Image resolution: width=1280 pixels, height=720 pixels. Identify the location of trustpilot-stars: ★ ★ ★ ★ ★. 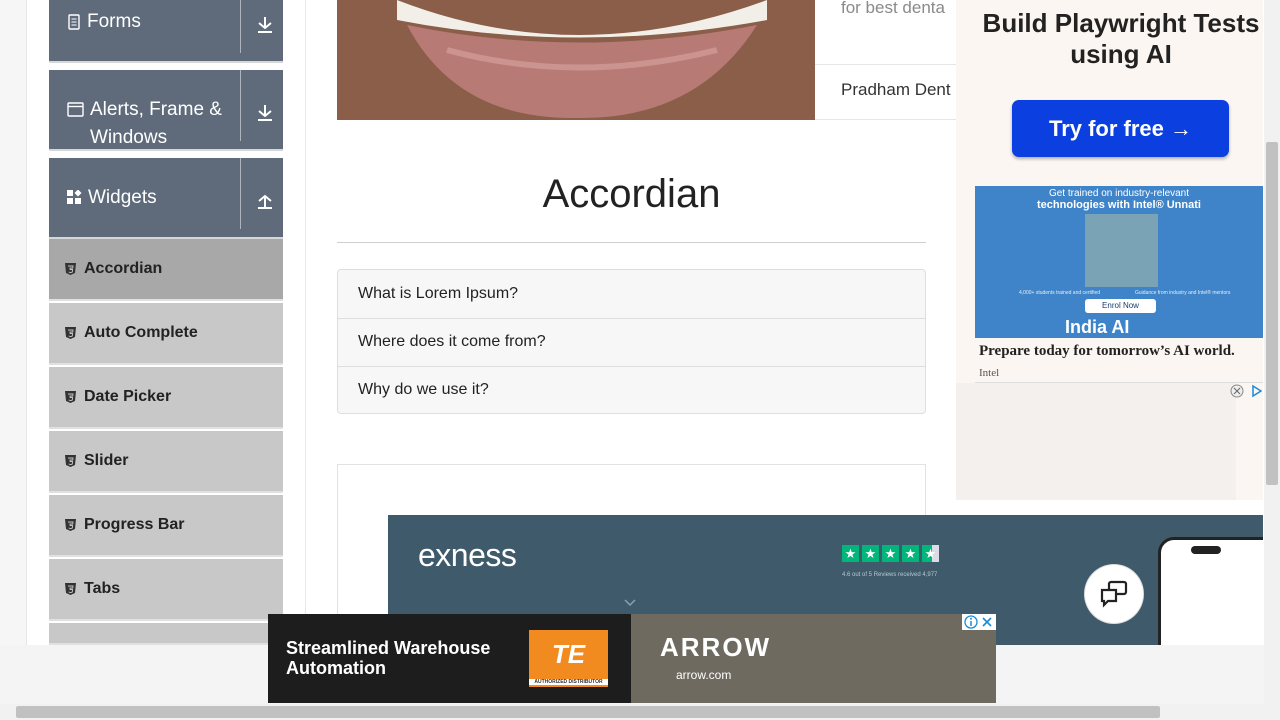
(890, 553).